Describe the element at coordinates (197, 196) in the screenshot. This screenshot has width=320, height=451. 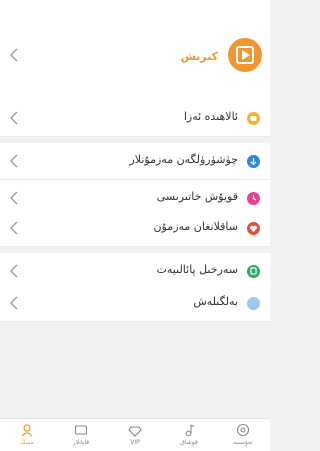
I see `menu-item-label: قويۇش خاتىرىسى` at that location.